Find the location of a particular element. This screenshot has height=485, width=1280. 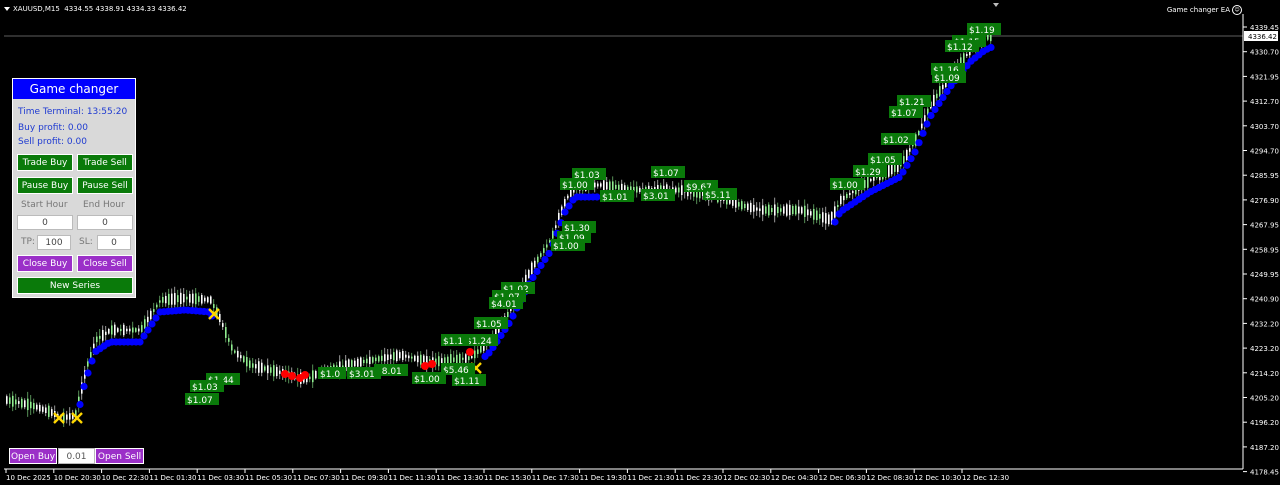

profit-label: $1.1 is located at coordinates (453, 342).